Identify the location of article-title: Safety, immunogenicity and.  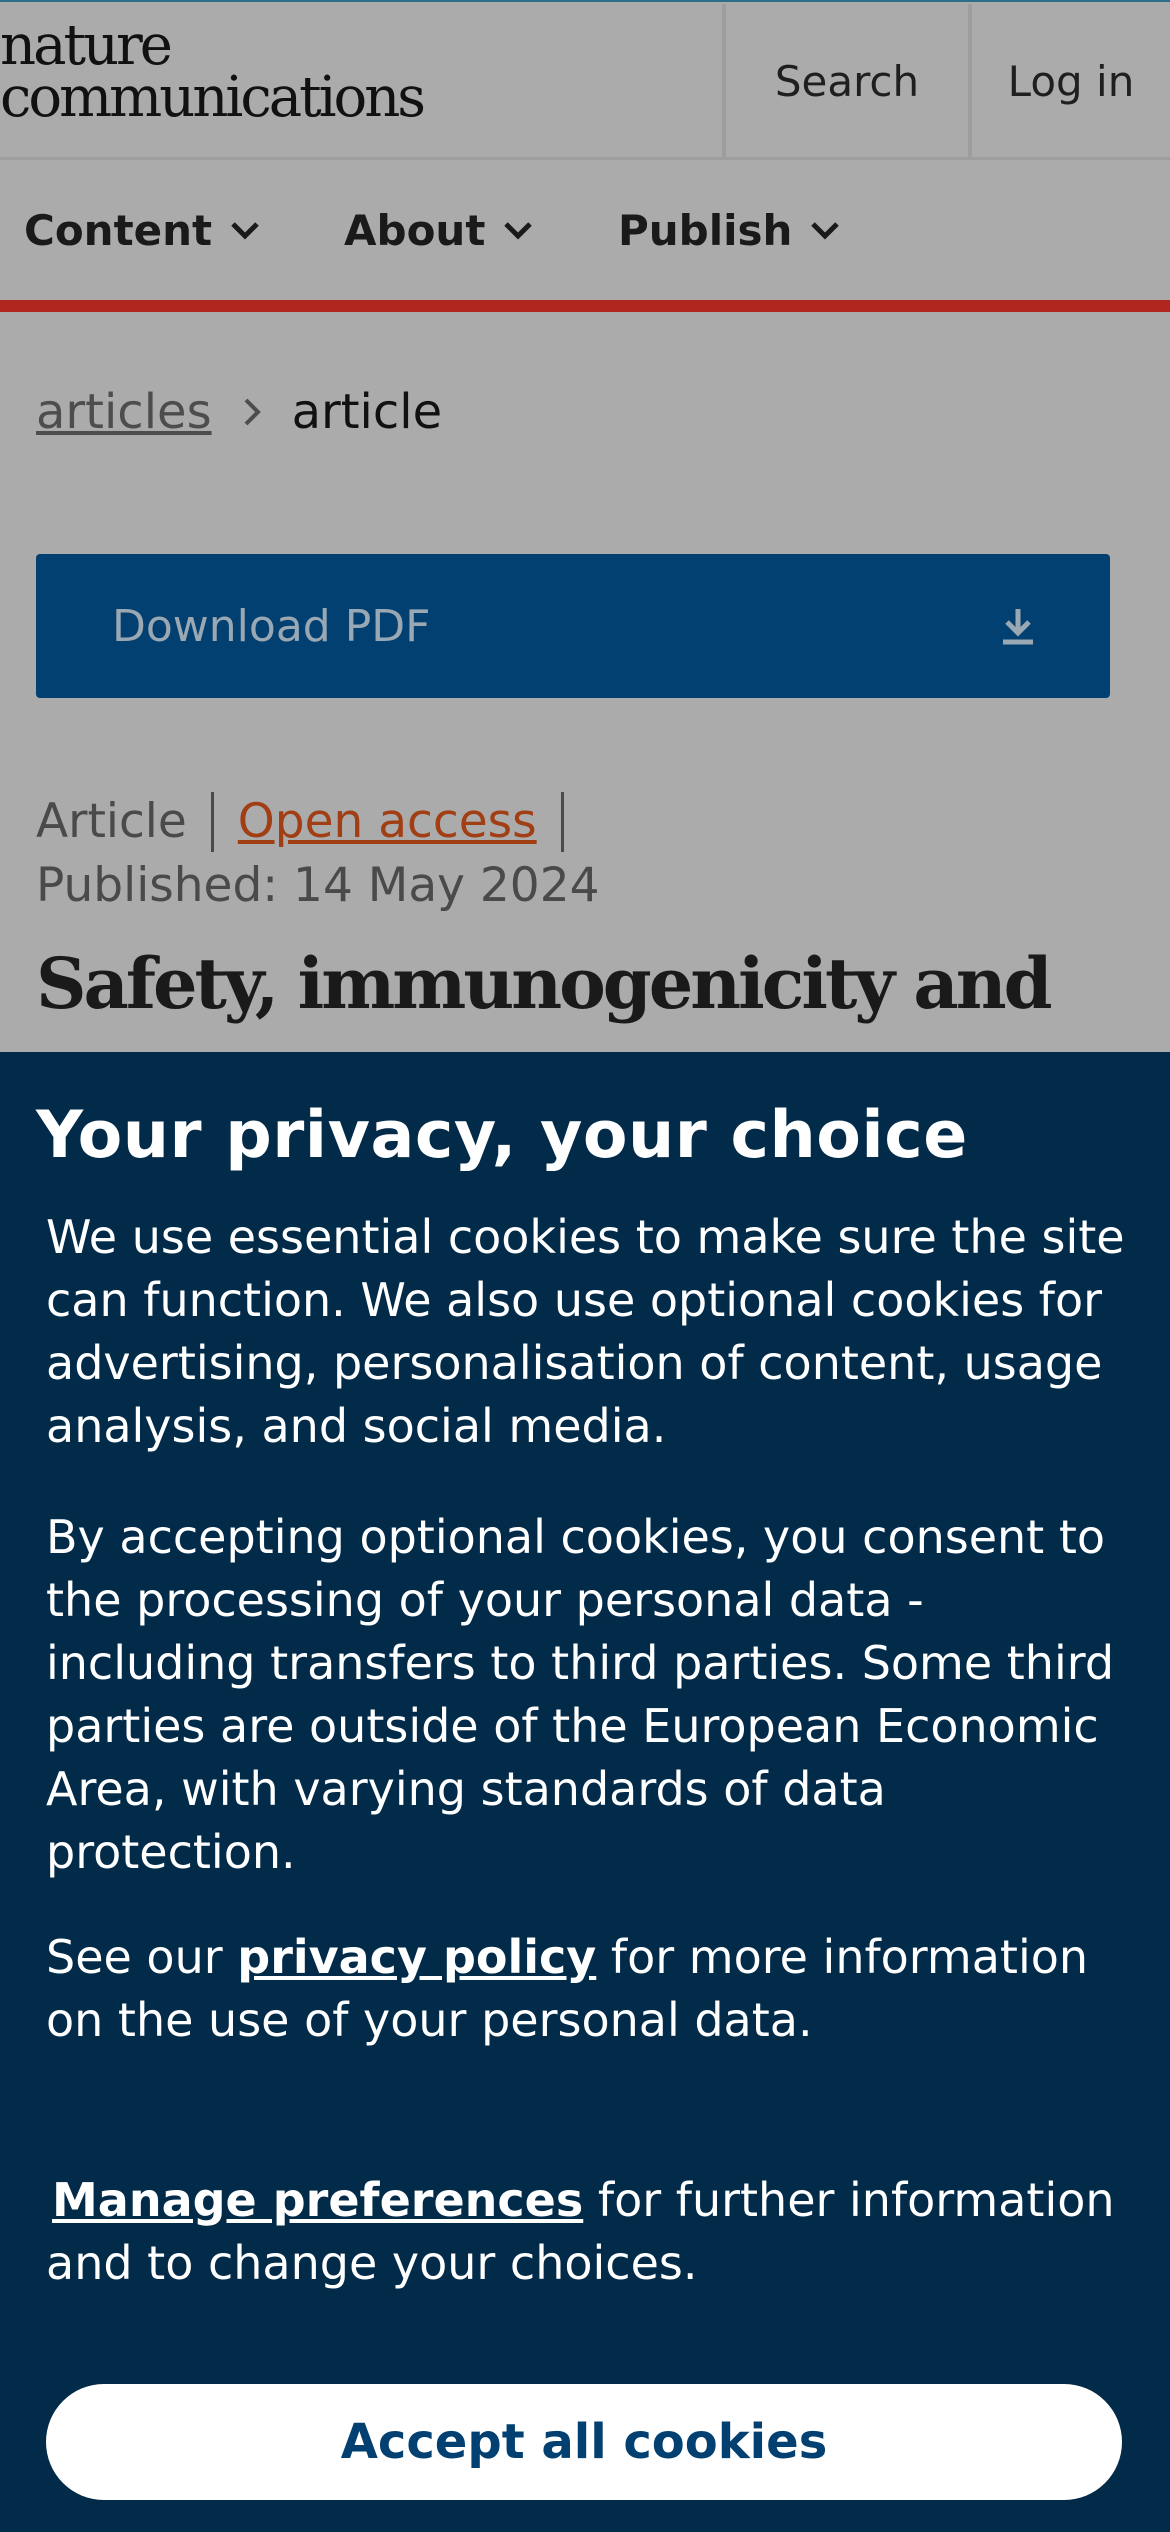
(544, 983).